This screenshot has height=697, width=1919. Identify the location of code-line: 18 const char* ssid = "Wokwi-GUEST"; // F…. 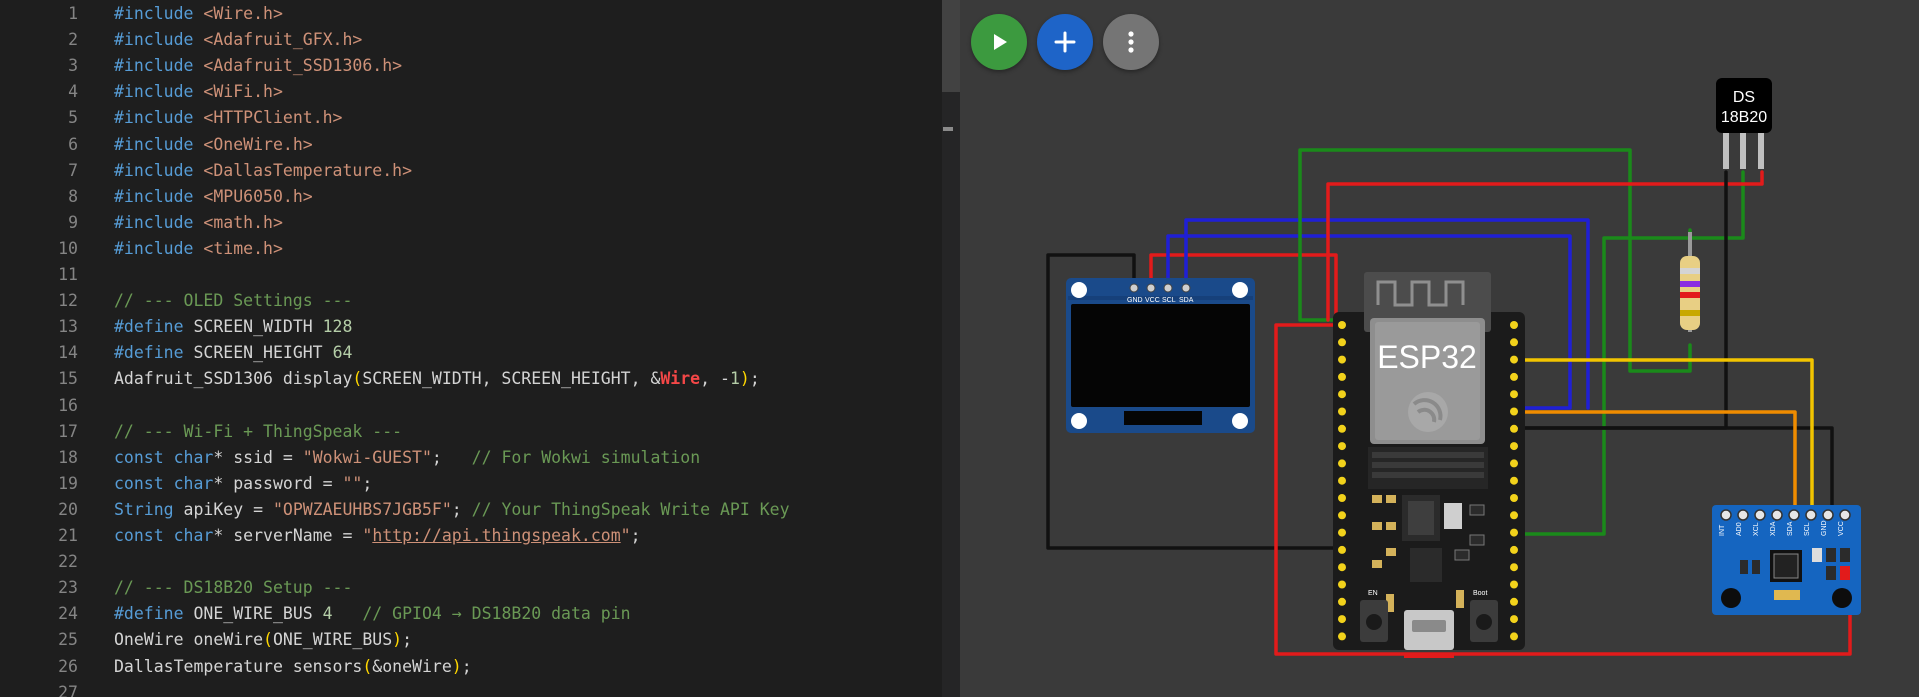
(471, 458).